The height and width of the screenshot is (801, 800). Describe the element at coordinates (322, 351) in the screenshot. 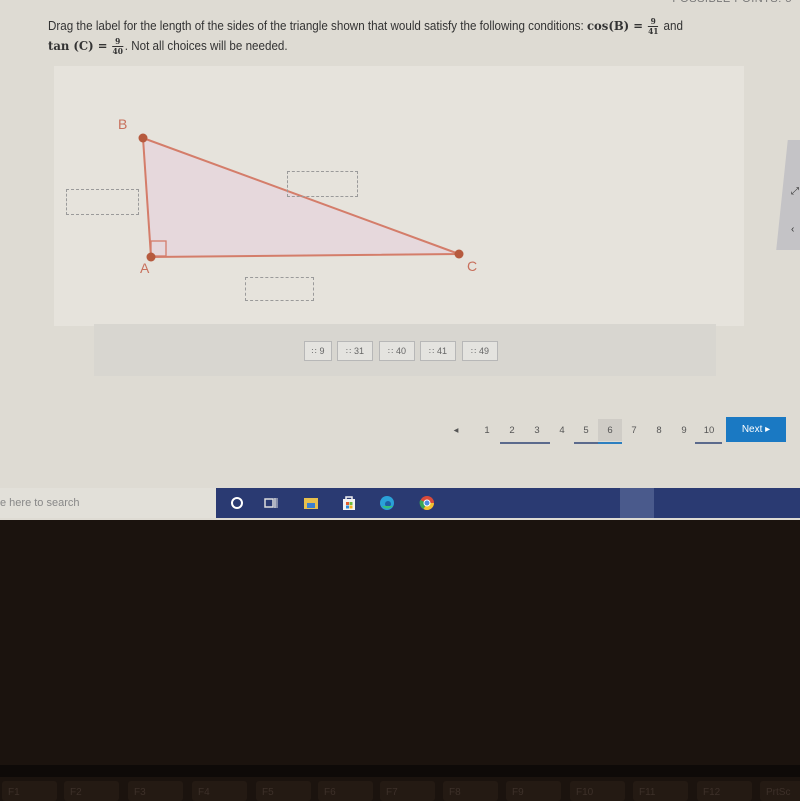

I see `choice-label: 9` at that location.